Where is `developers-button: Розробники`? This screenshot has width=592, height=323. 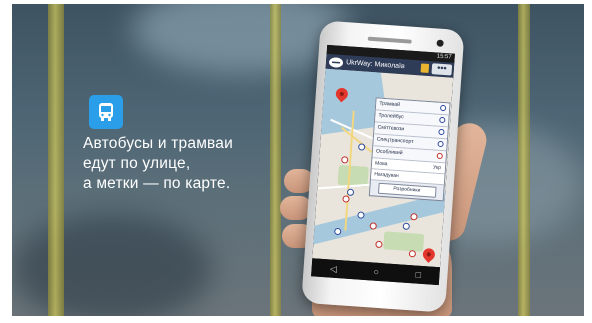 developers-button: Розробники is located at coordinates (407, 190).